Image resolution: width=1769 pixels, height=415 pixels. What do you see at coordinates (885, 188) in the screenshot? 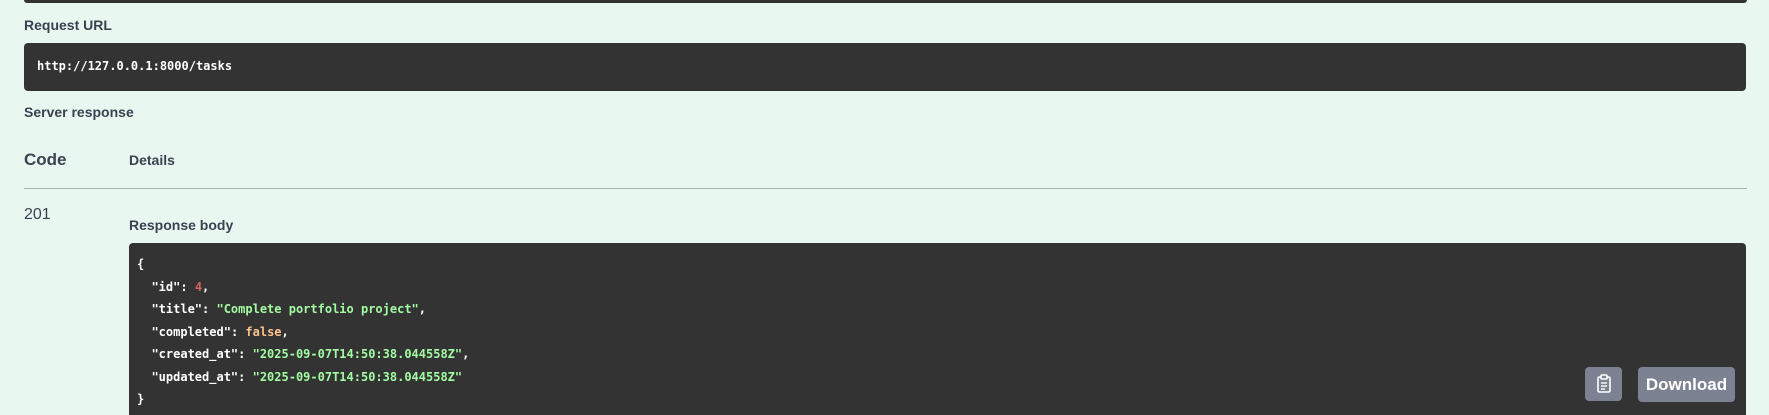
I see `table-header-divider` at bounding box center [885, 188].